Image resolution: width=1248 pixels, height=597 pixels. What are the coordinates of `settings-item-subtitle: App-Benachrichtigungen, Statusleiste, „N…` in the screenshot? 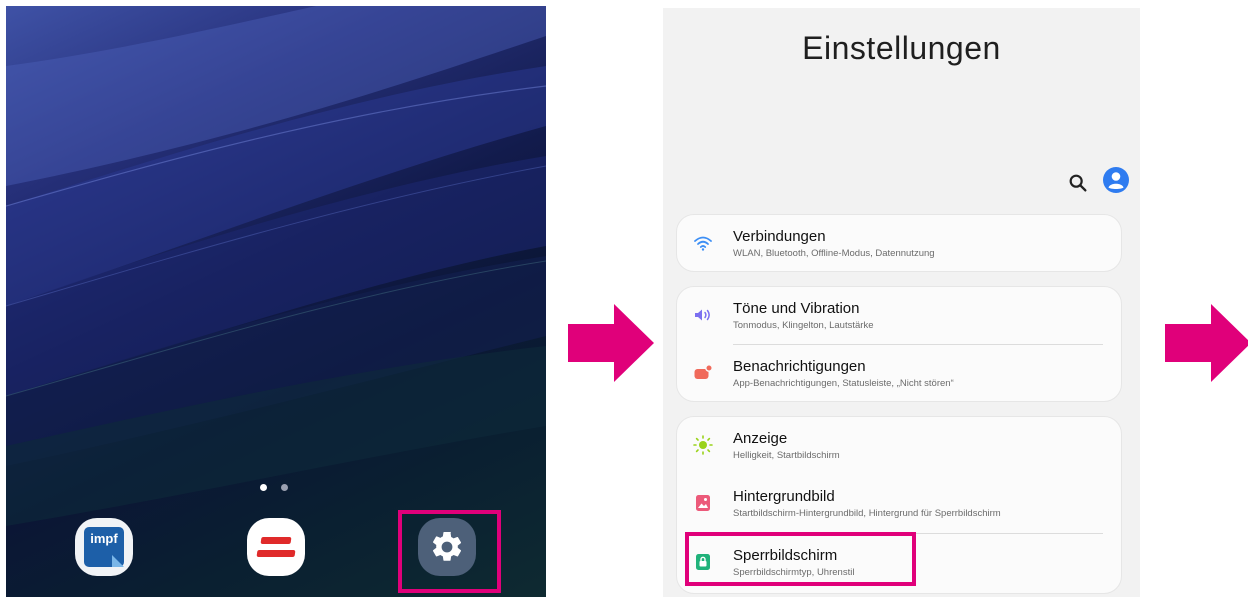 It's located at (843, 383).